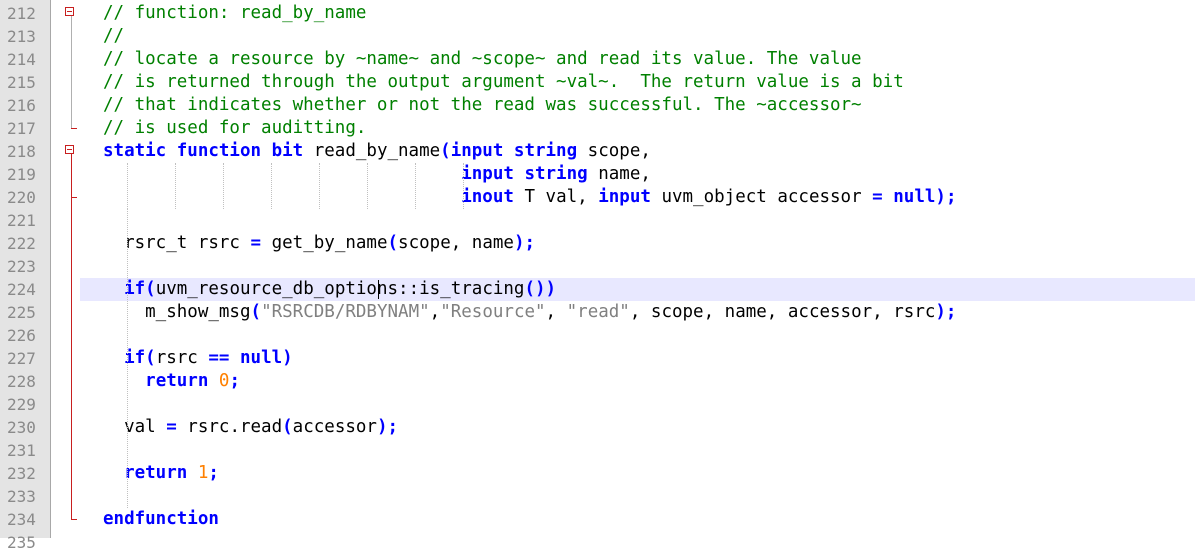  What do you see at coordinates (597, 450) in the screenshot?
I see `code-line: 231` at bounding box center [597, 450].